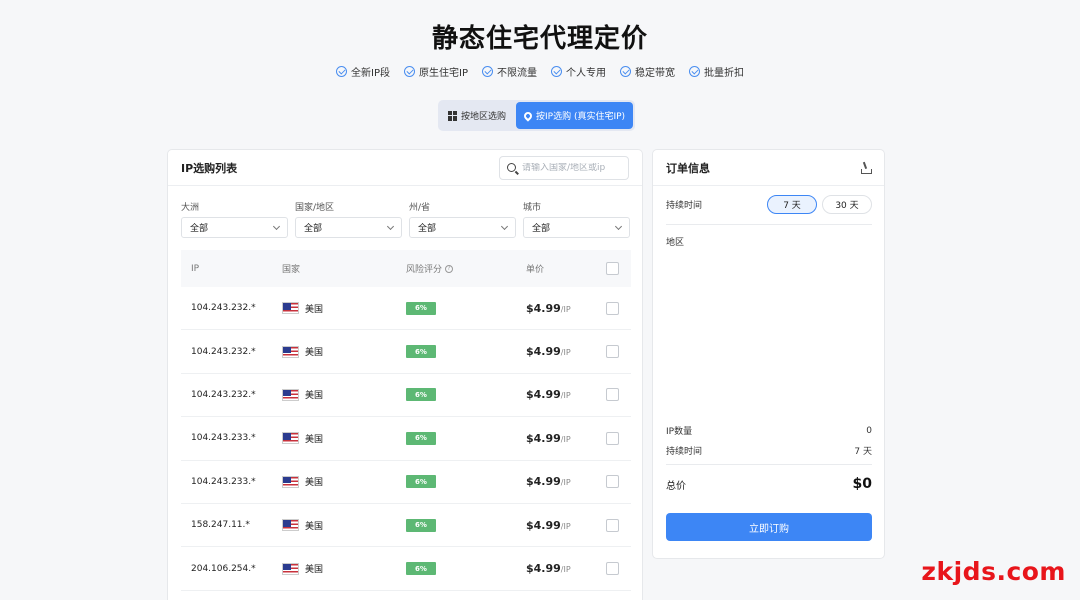  I want to click on feature-item: 个人专用, so click(578, 71).